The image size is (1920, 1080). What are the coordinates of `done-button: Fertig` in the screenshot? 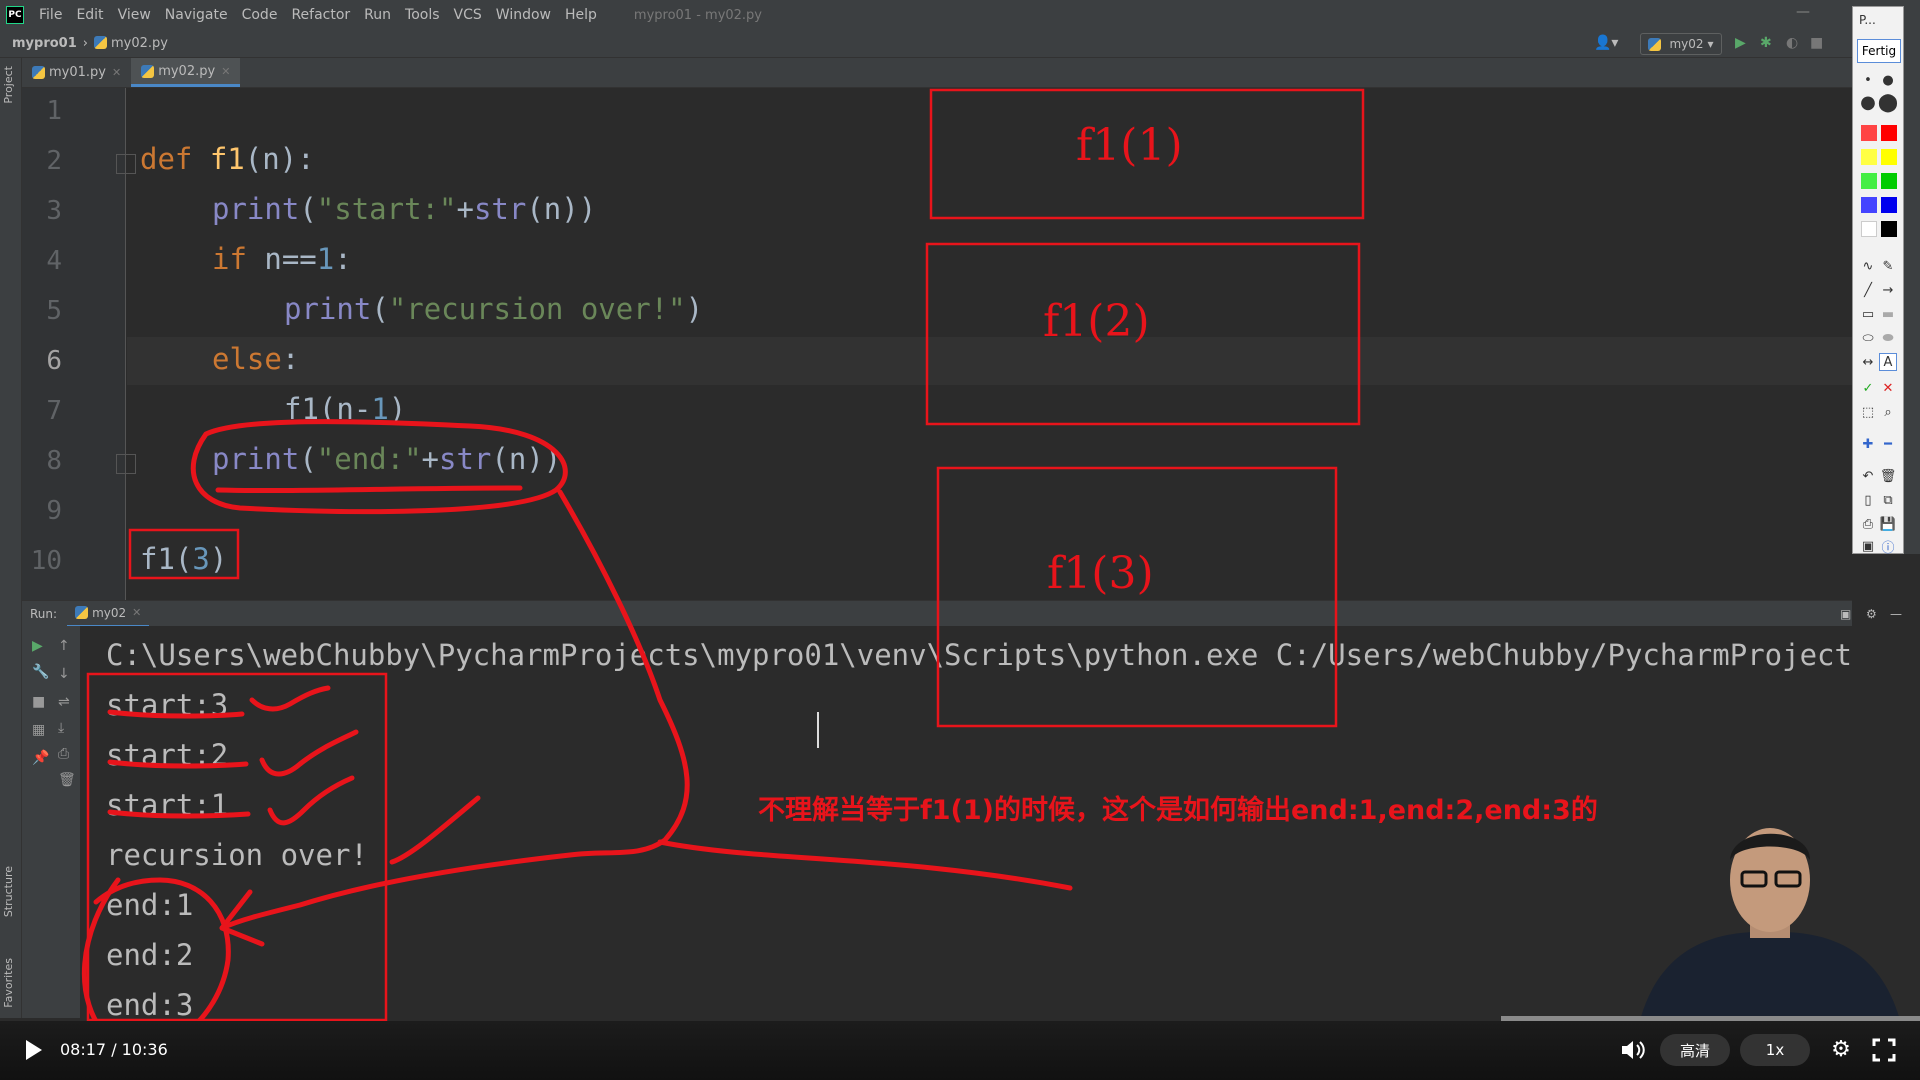 It's located at (1879, 51).